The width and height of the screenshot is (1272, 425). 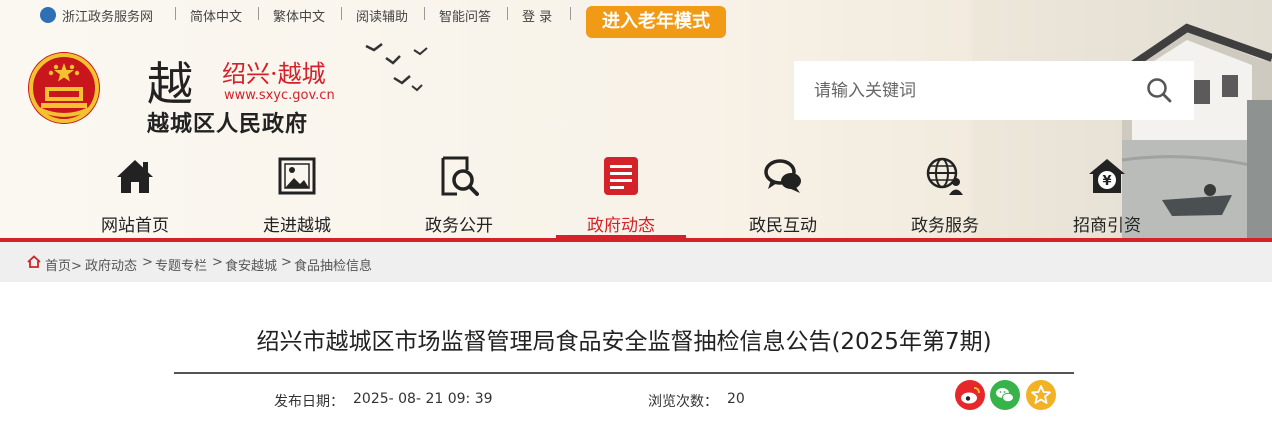 I want to click on simplified-chinese-link: 简体中文, so click(x=216, y=15).